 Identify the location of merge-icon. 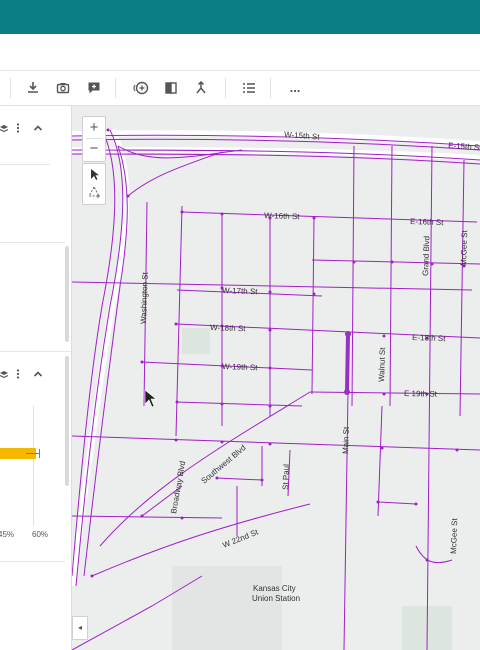
(201, 88).